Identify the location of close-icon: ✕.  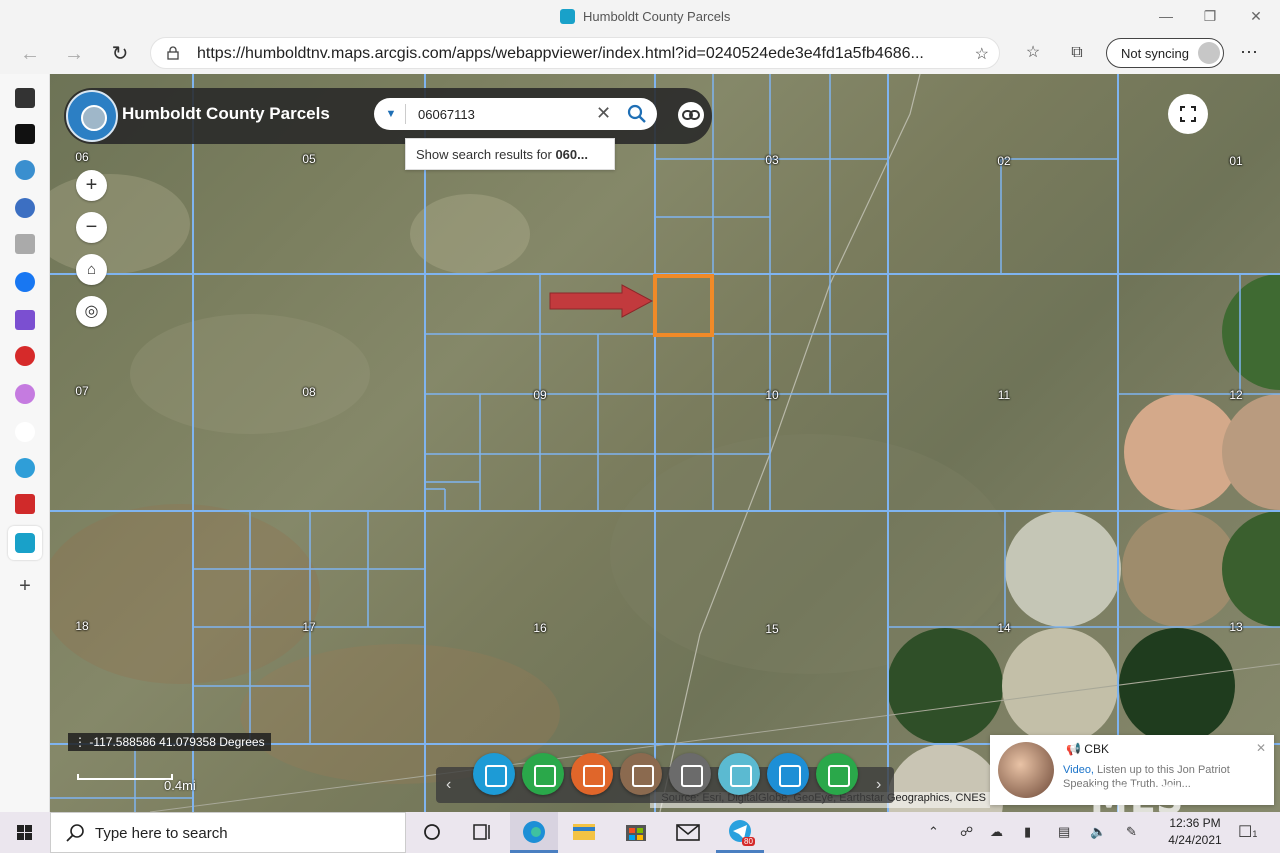
(1256, 16).